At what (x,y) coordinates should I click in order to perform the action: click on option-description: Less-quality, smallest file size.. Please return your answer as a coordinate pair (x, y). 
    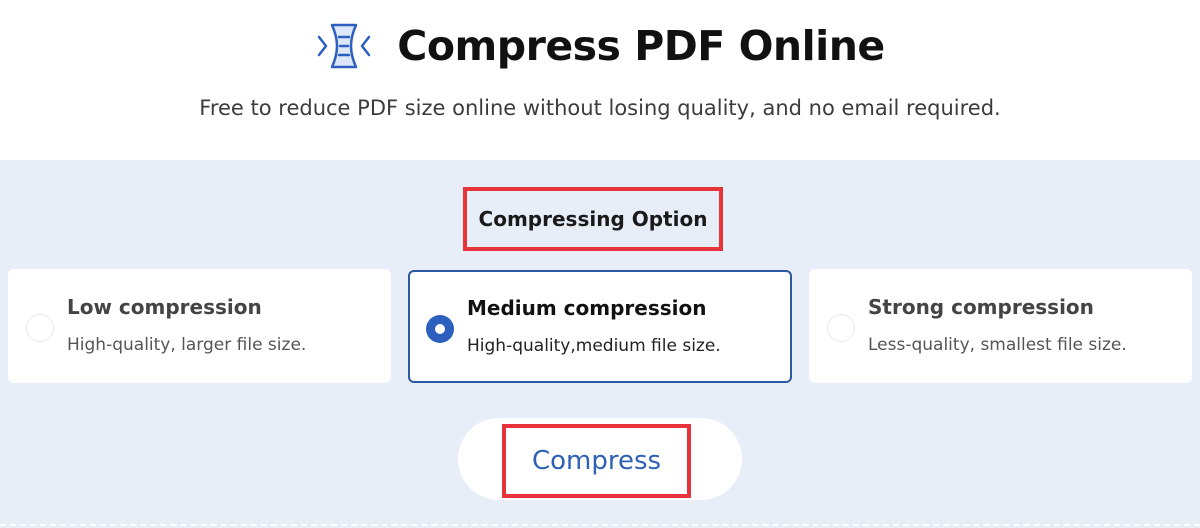
    Looking at the image, I should click on (997, 345).